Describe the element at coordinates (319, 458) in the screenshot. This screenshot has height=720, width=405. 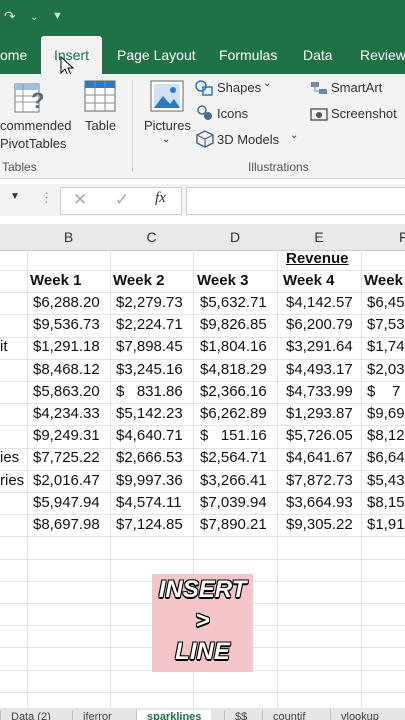
I see `data-cell: $4,641.67` at that location.